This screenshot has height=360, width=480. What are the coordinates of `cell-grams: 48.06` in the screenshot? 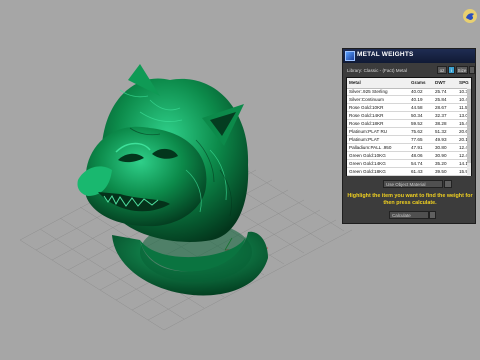 It's located at (417, 155).